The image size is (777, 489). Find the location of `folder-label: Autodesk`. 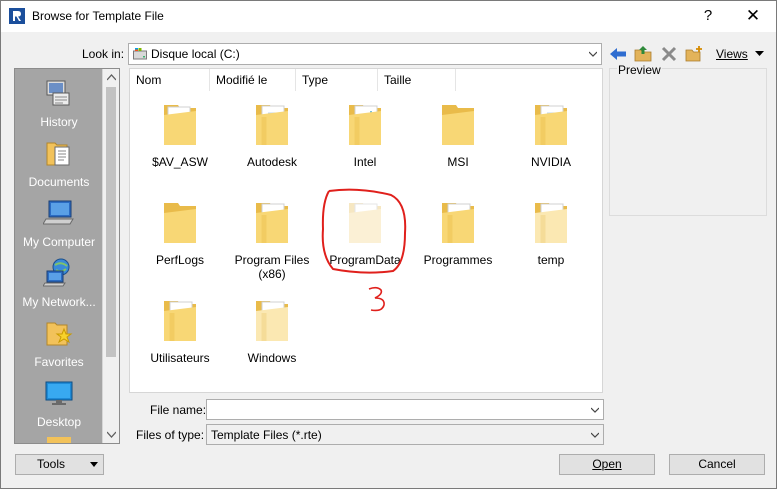

folder-label: Autodesk is located at coordinates (272, 162).